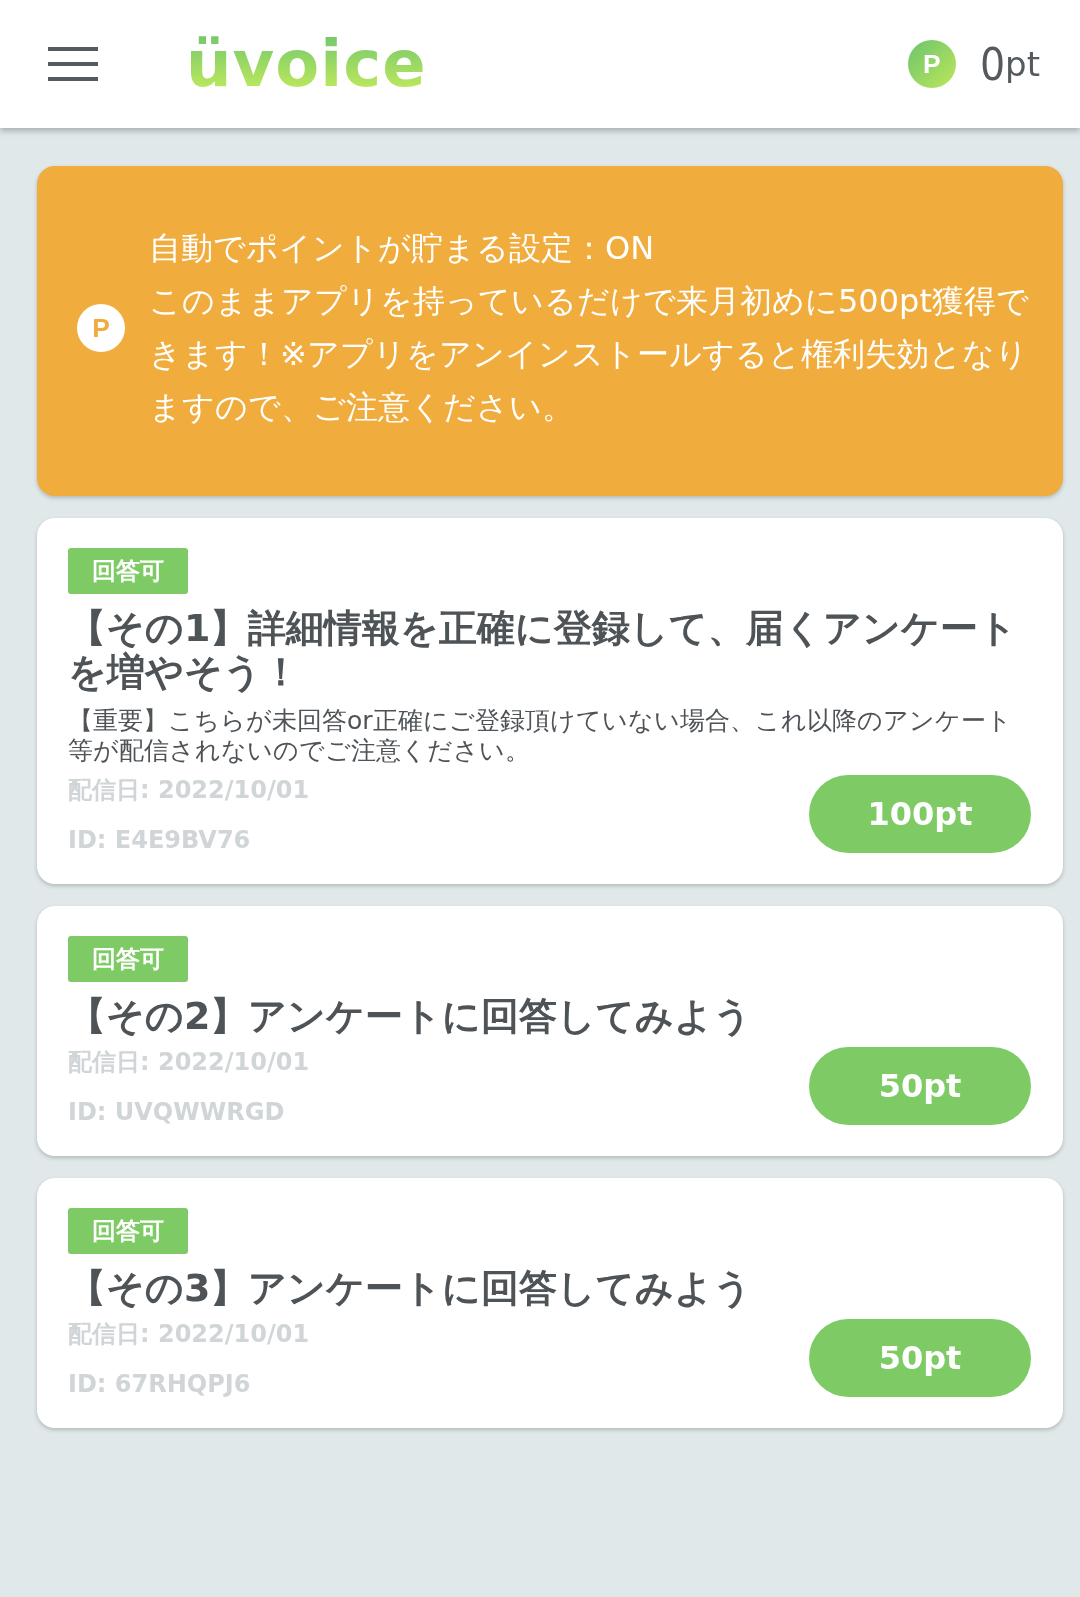  I want to click on points-value: 0, so click(992, 64).